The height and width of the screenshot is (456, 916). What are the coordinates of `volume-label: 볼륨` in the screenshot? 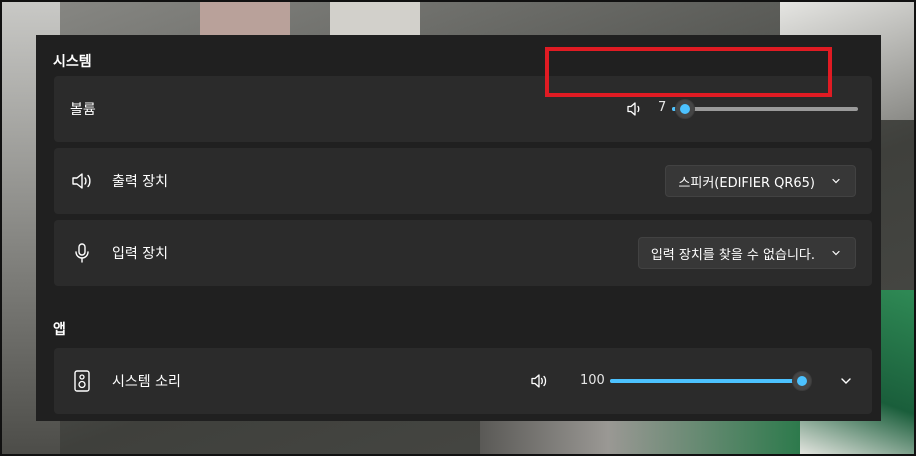 It's located at (83, 110).